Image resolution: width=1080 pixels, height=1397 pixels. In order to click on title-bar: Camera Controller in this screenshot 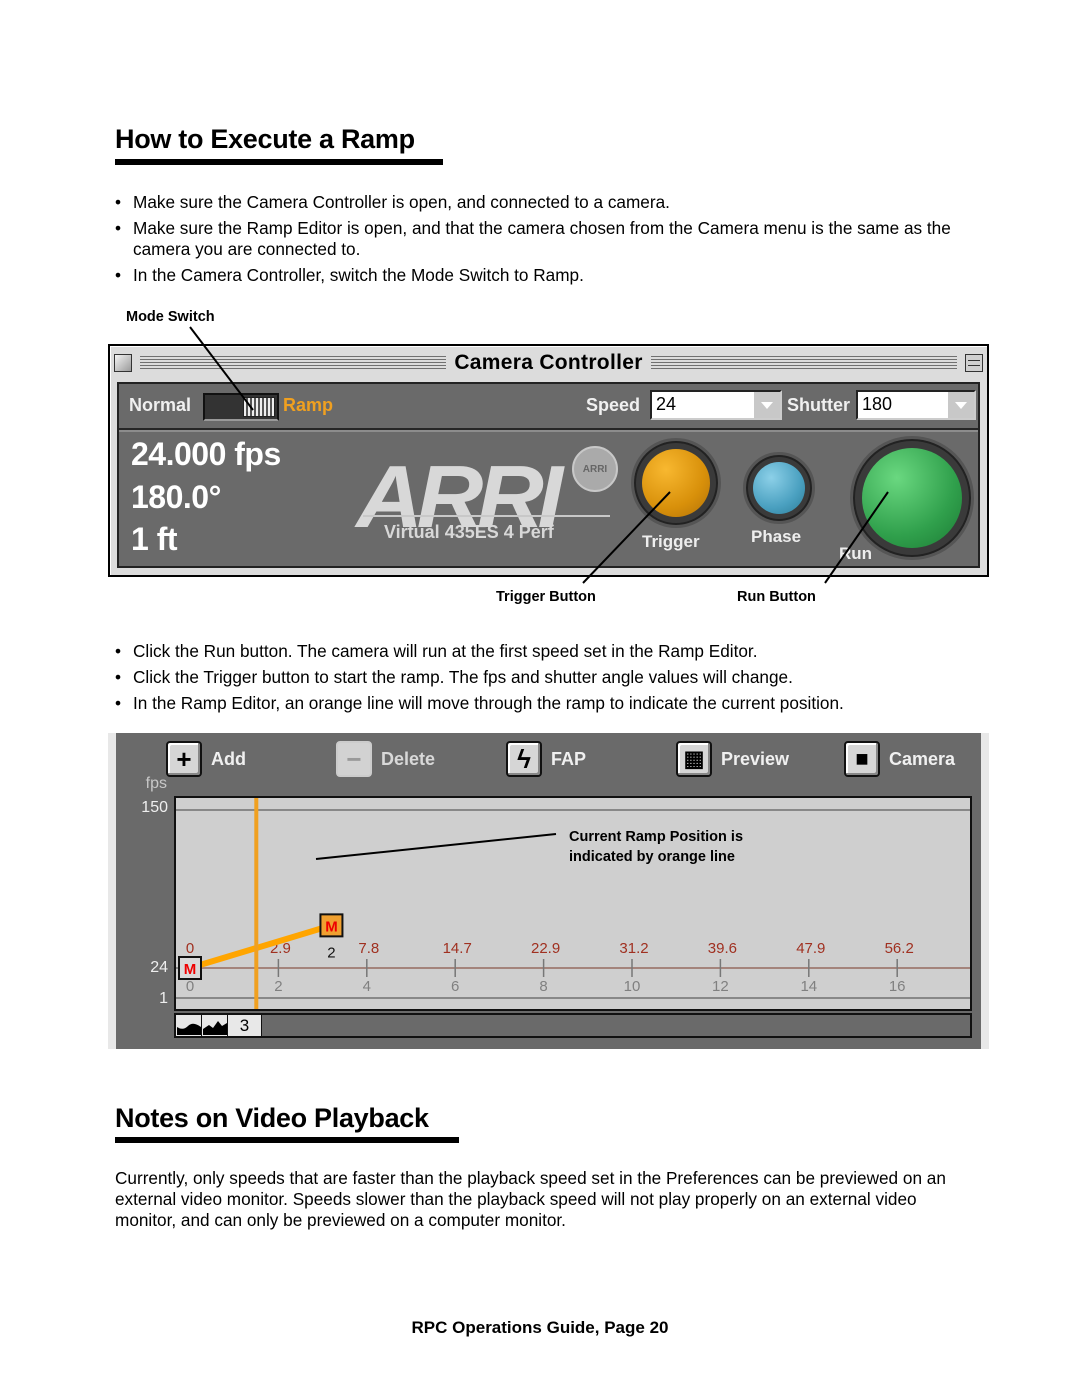, I will do `click(549, 363)`.